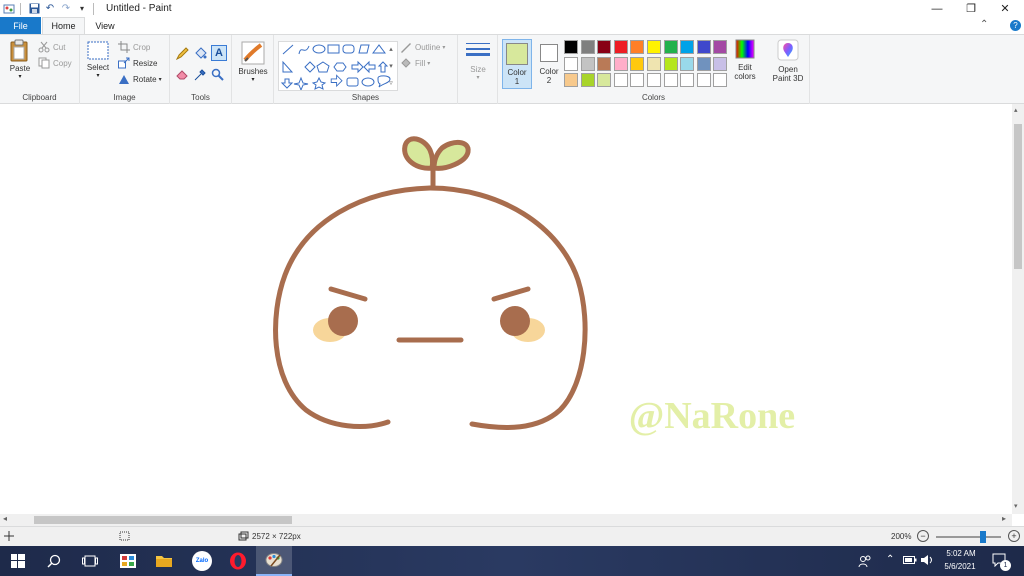 This screenshot has height=576, width=1024. I want to click on undo-icon: ↶, so click(50, 9).